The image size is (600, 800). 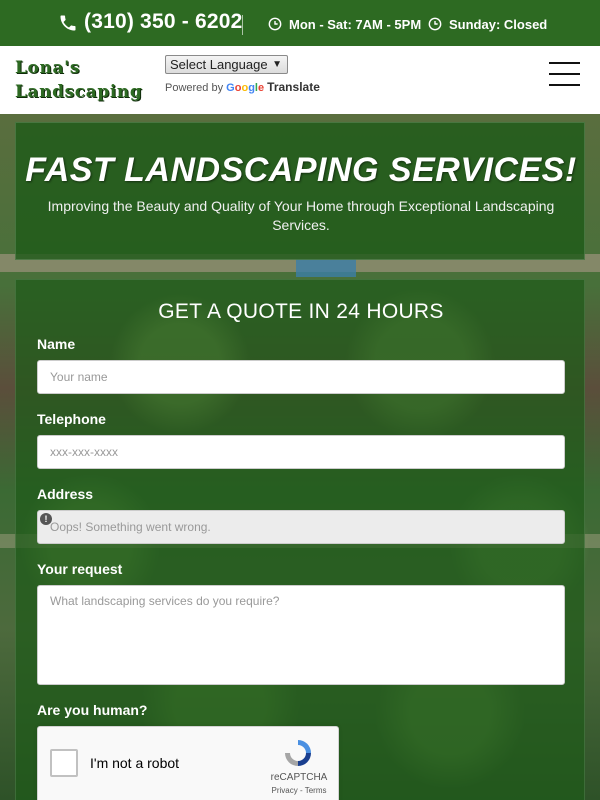 What do you see at coordinates (293, 87) in the screenshot?
I see `translate-link: Translate` at bounding box center [293, 87].